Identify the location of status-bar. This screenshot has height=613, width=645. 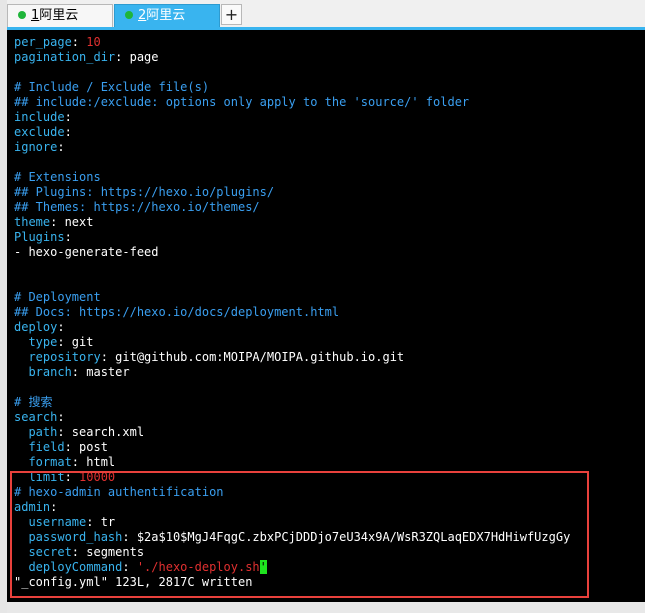
(326, 607).